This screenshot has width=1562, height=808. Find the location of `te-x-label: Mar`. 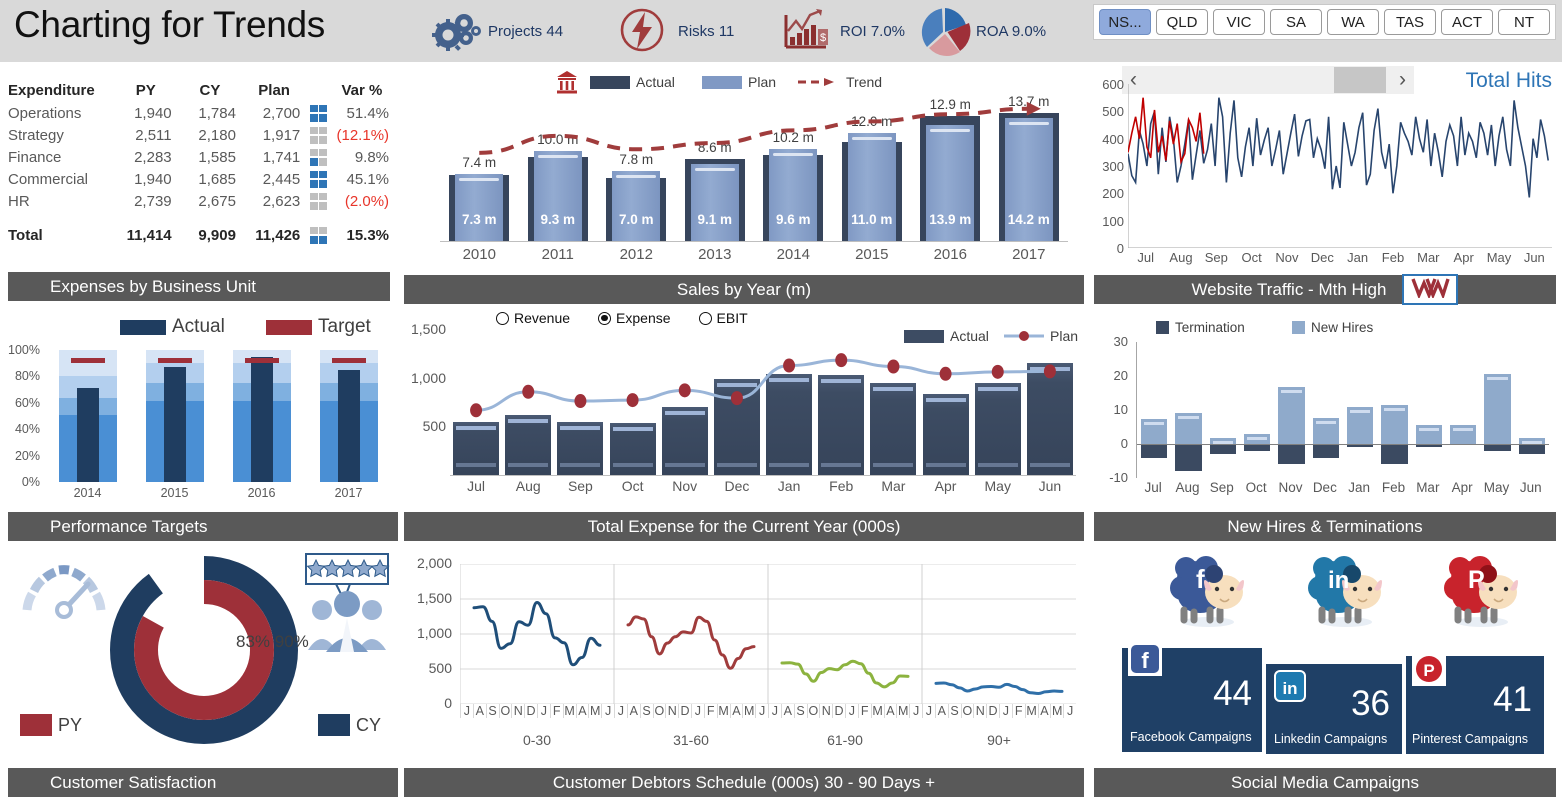

te-x-label: Mar is located at coordinates (893, 486).